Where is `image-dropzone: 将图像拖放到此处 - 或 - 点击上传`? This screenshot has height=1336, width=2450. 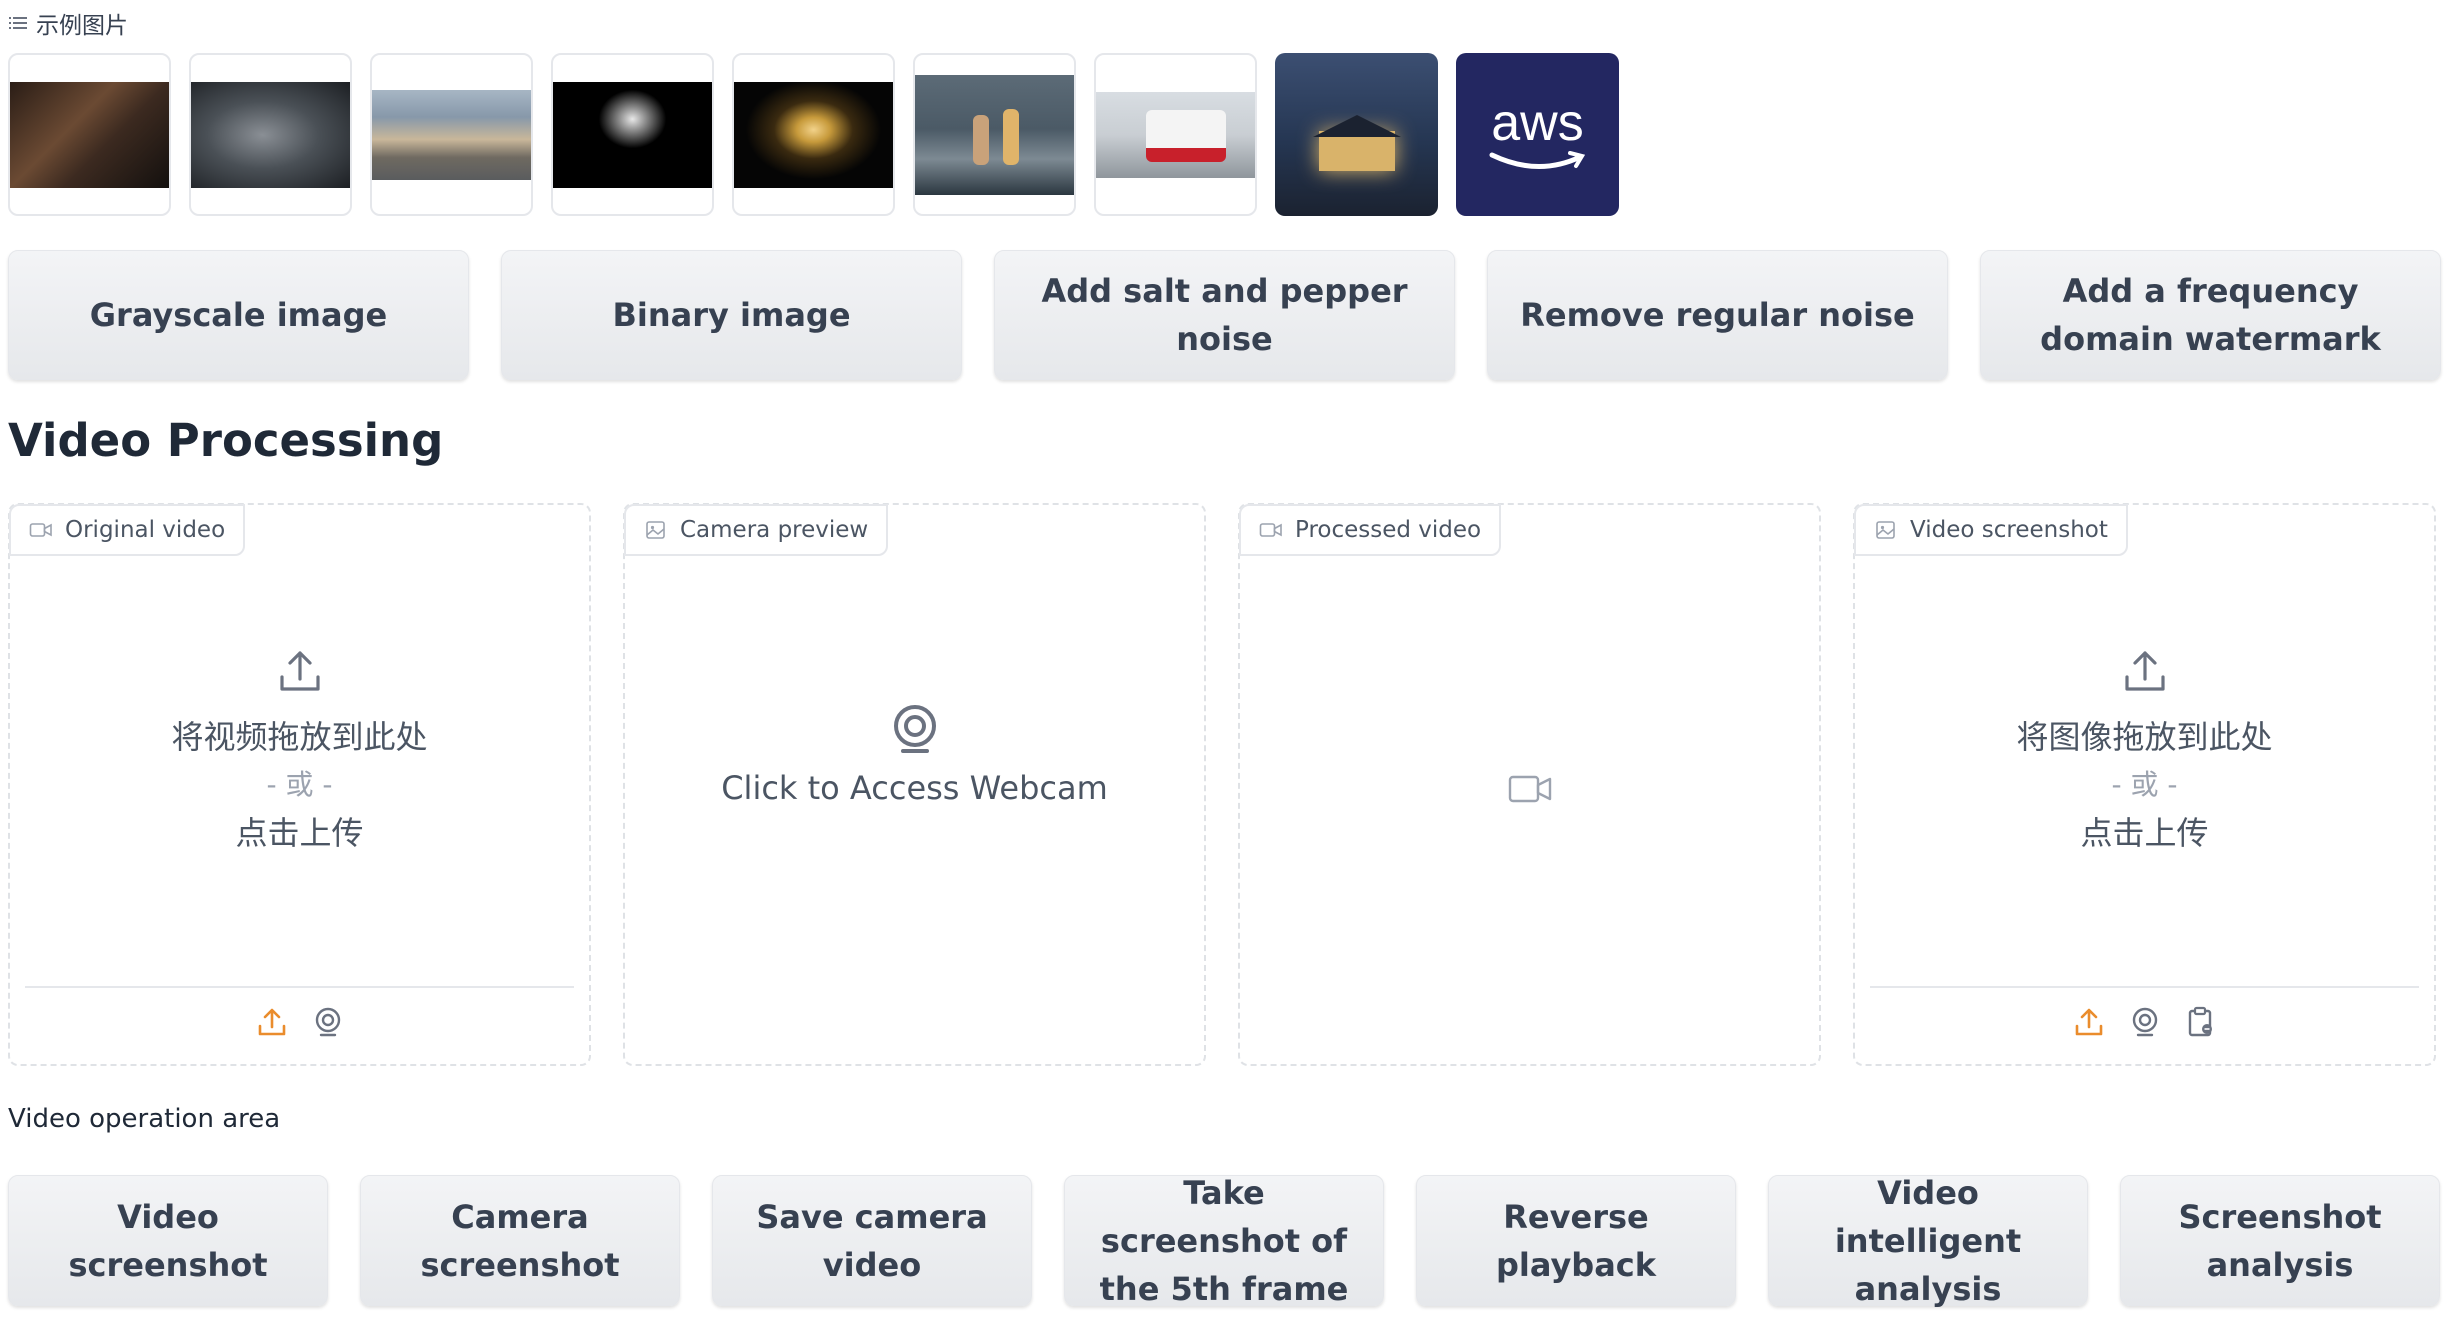 image-dropzone: 将图像拖放到此处 - 或 - 点击上传 is located at coordinates (2144, 751).